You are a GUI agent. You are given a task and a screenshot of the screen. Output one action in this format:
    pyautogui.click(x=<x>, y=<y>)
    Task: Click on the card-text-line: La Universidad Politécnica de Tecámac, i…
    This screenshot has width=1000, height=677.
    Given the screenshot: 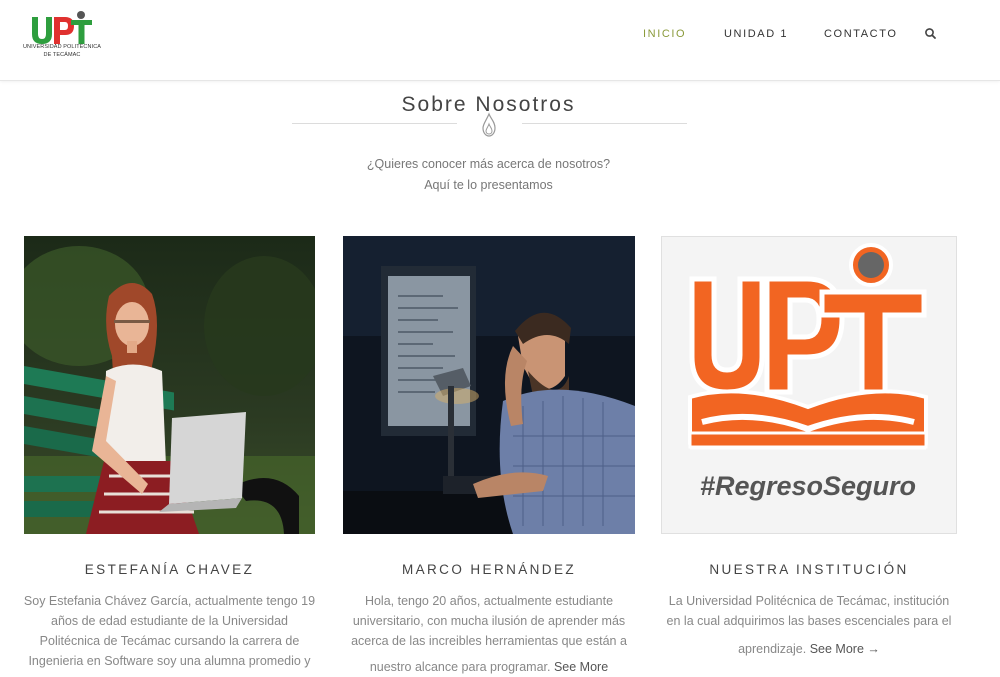 What is the action you would take?
    pyautogui.click(x=809, y=601)
    